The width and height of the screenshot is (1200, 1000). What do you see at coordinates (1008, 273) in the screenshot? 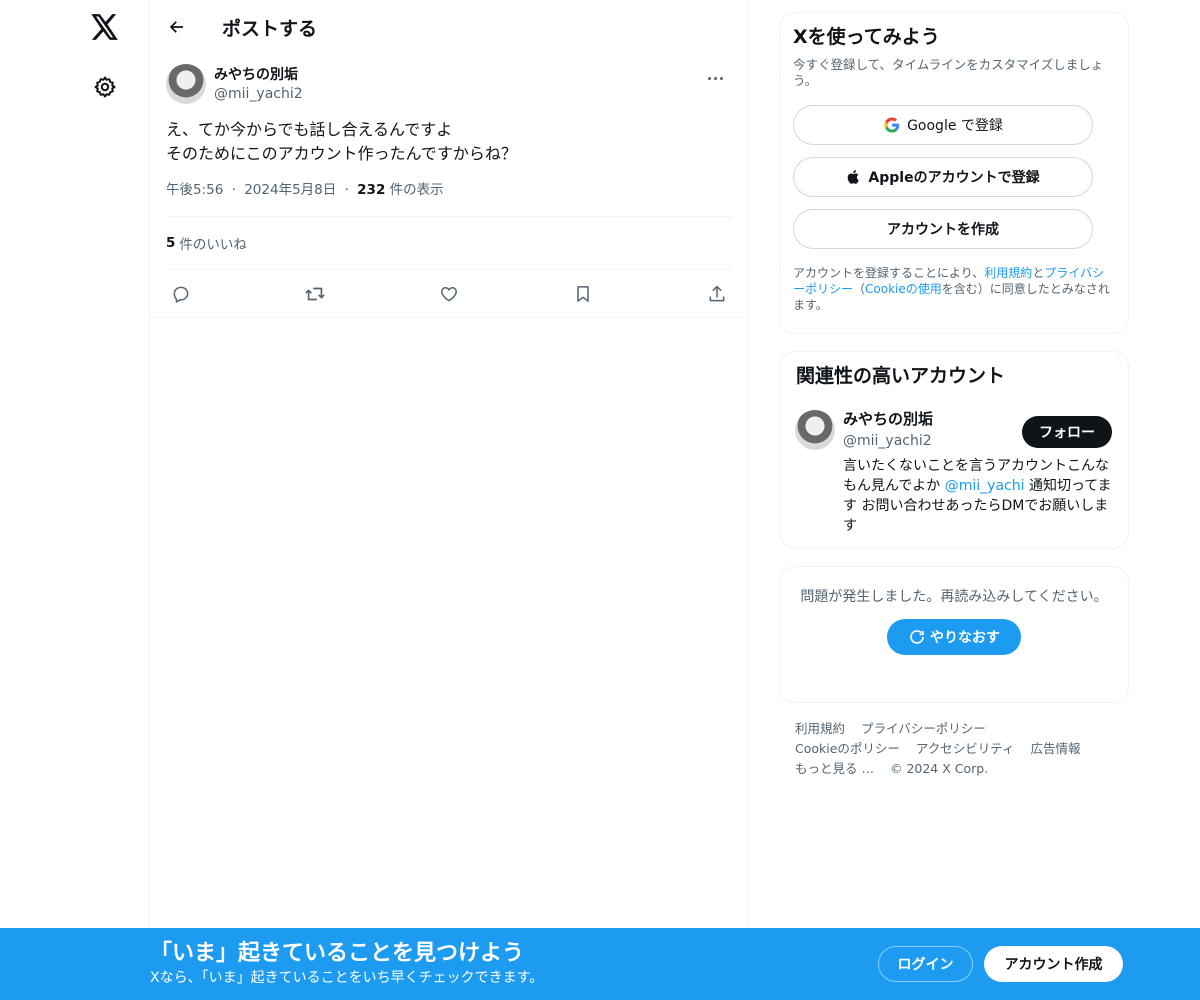
I see `terms-link: 利用規約` at bounding box center [1008, 273].